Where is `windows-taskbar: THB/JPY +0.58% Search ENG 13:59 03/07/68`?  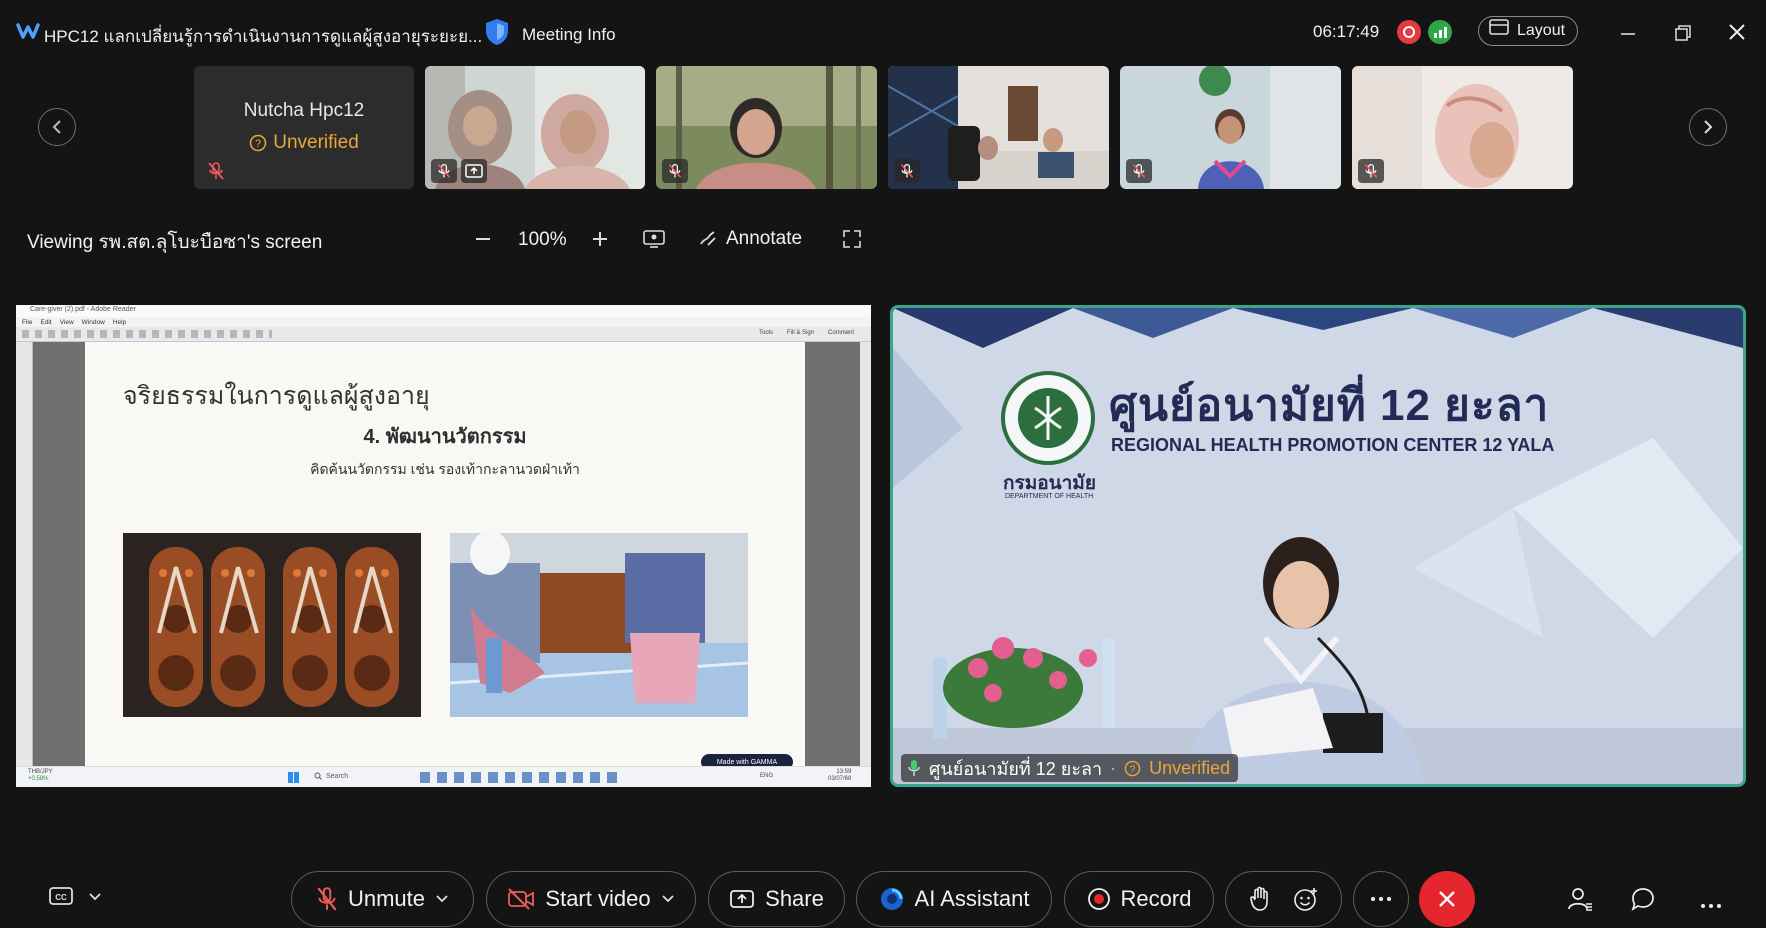
windows-taskbar: THB/JPY +0.58% Search ENG 13:59 03/07/68 is located at coordinates (443, 776).